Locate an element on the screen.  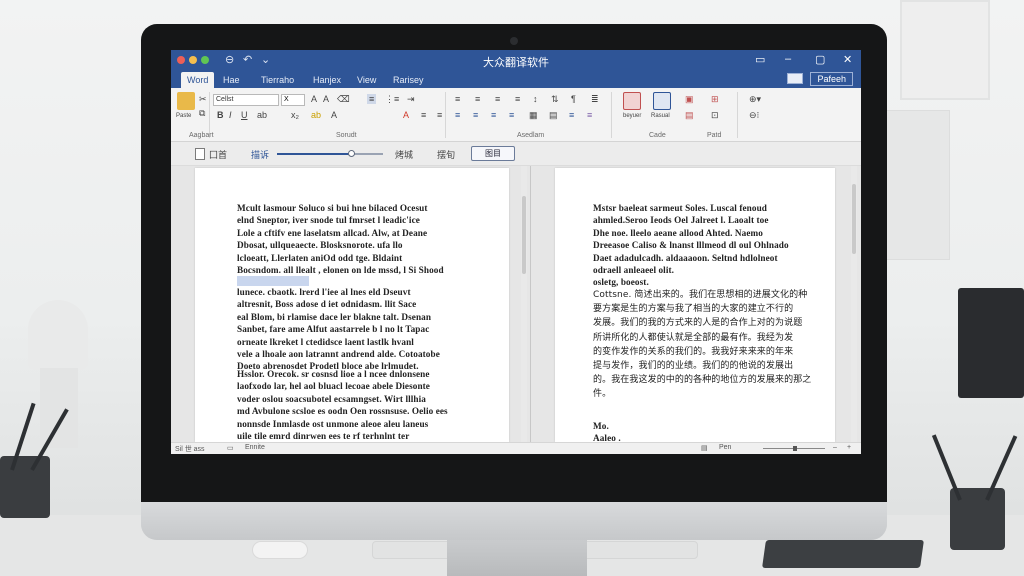
translation-scroll-thumb is located at coordinates (854, 219).